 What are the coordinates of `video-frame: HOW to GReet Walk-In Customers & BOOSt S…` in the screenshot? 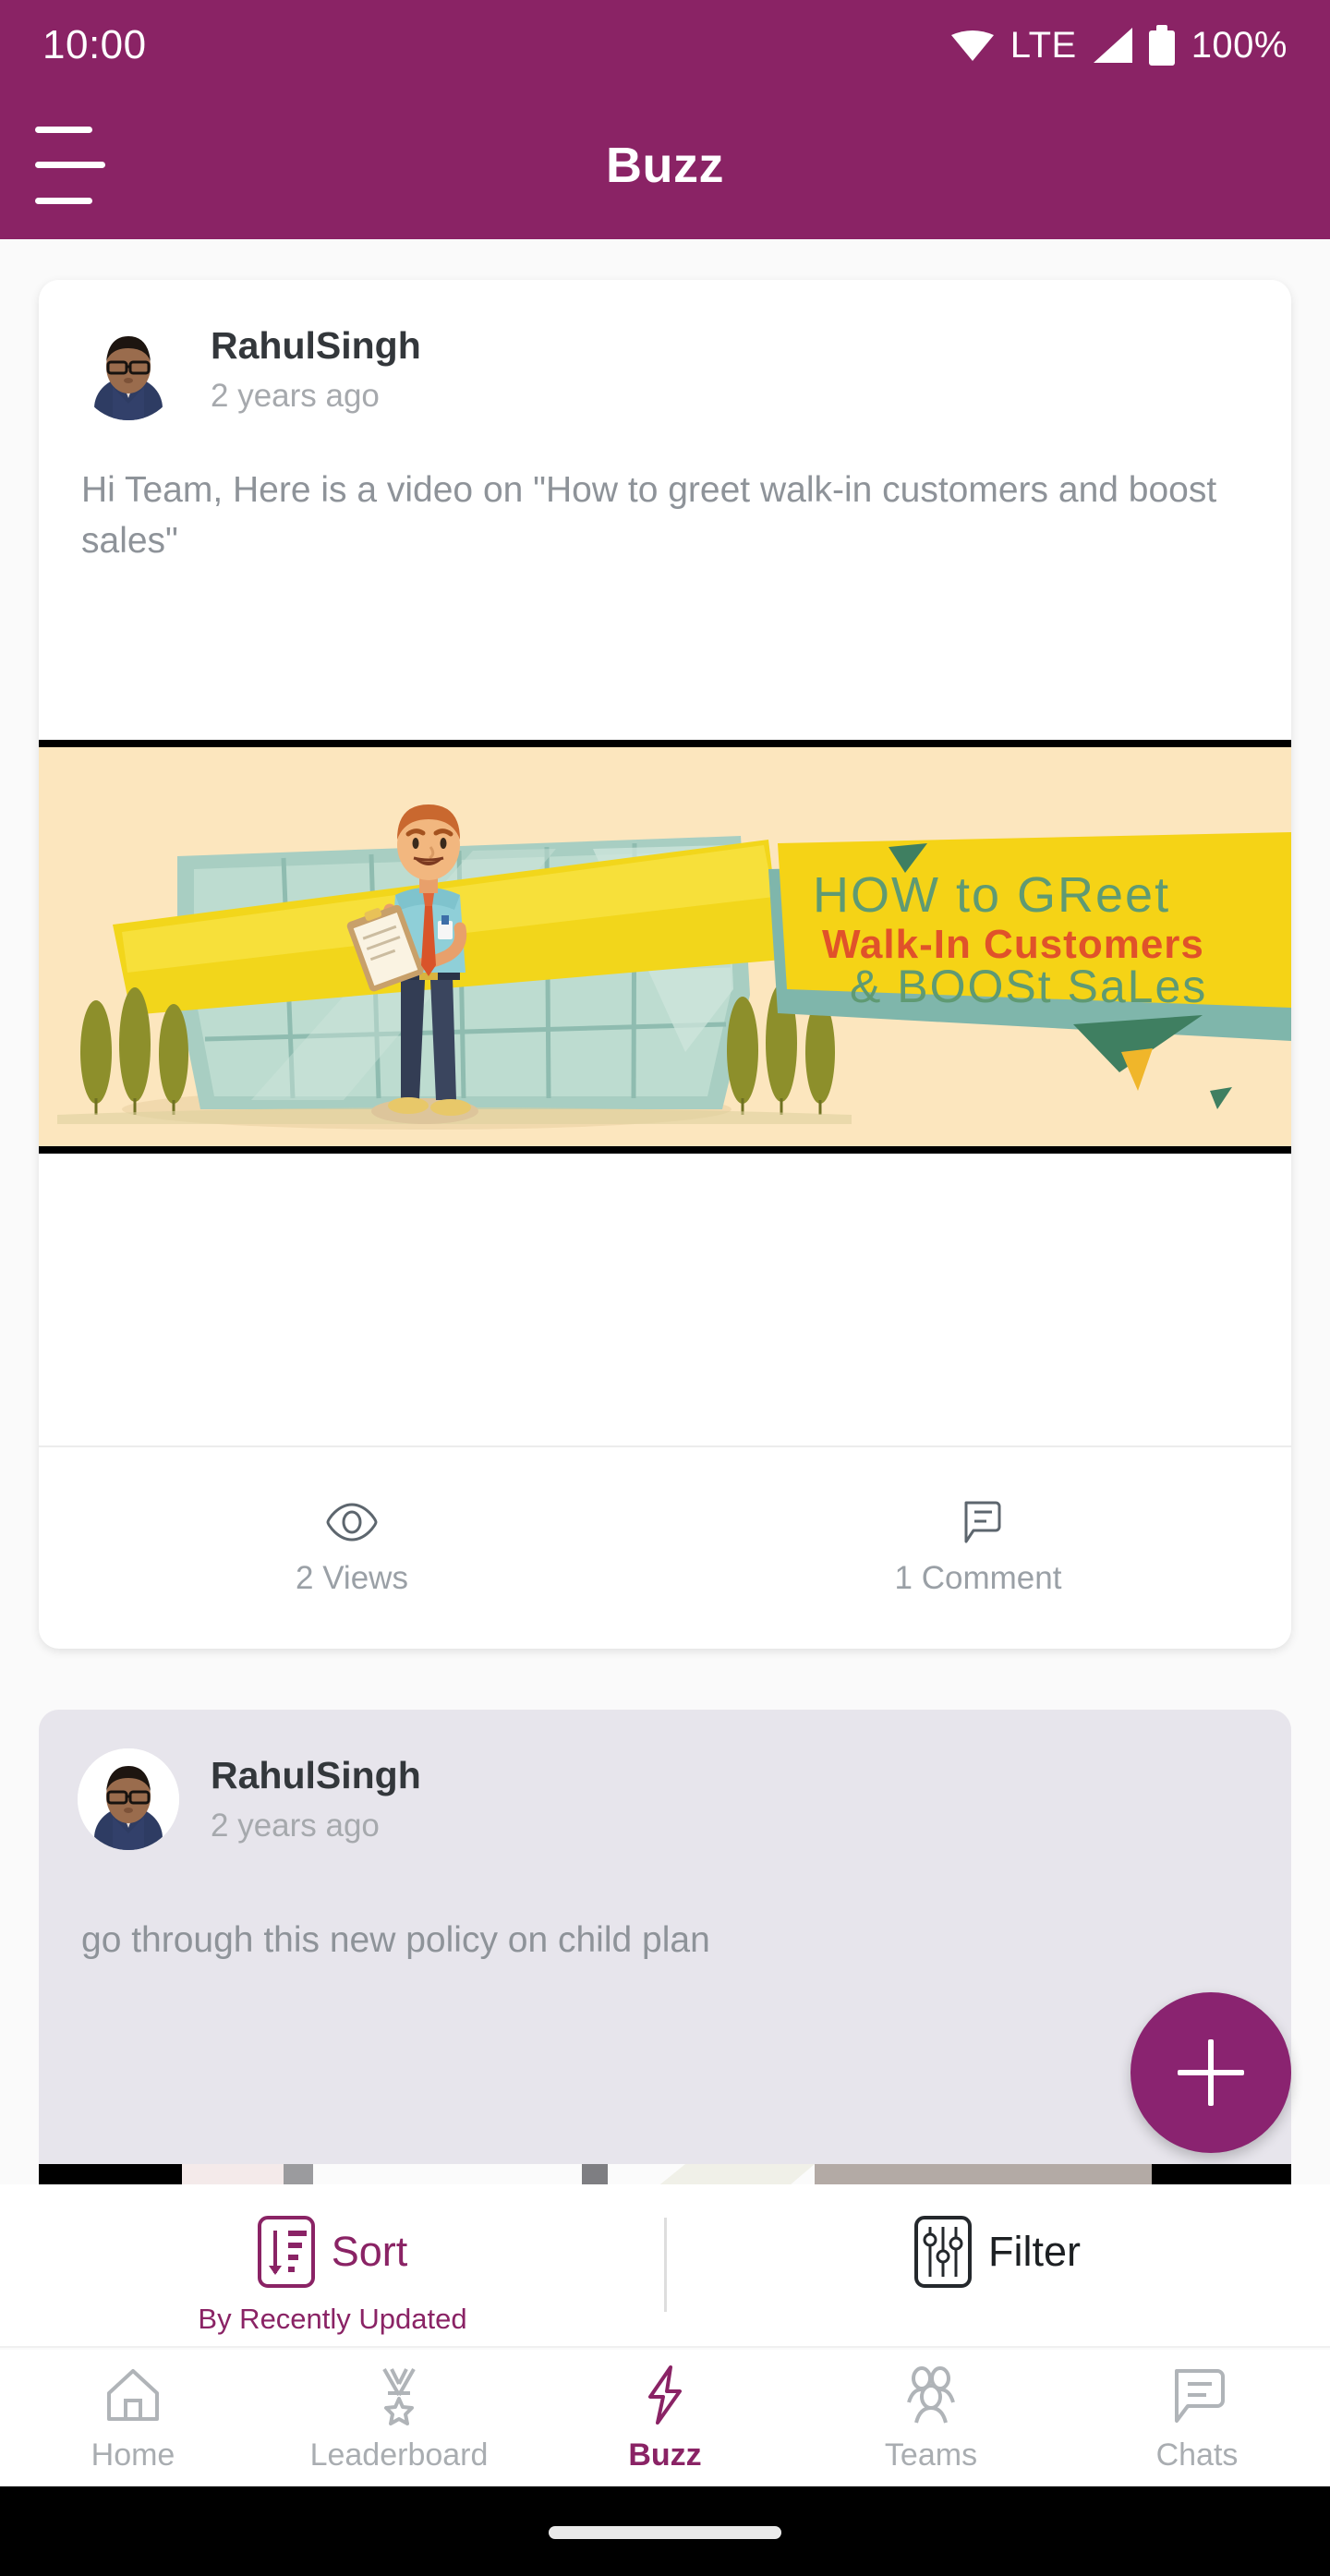 It's located at (665, 946).